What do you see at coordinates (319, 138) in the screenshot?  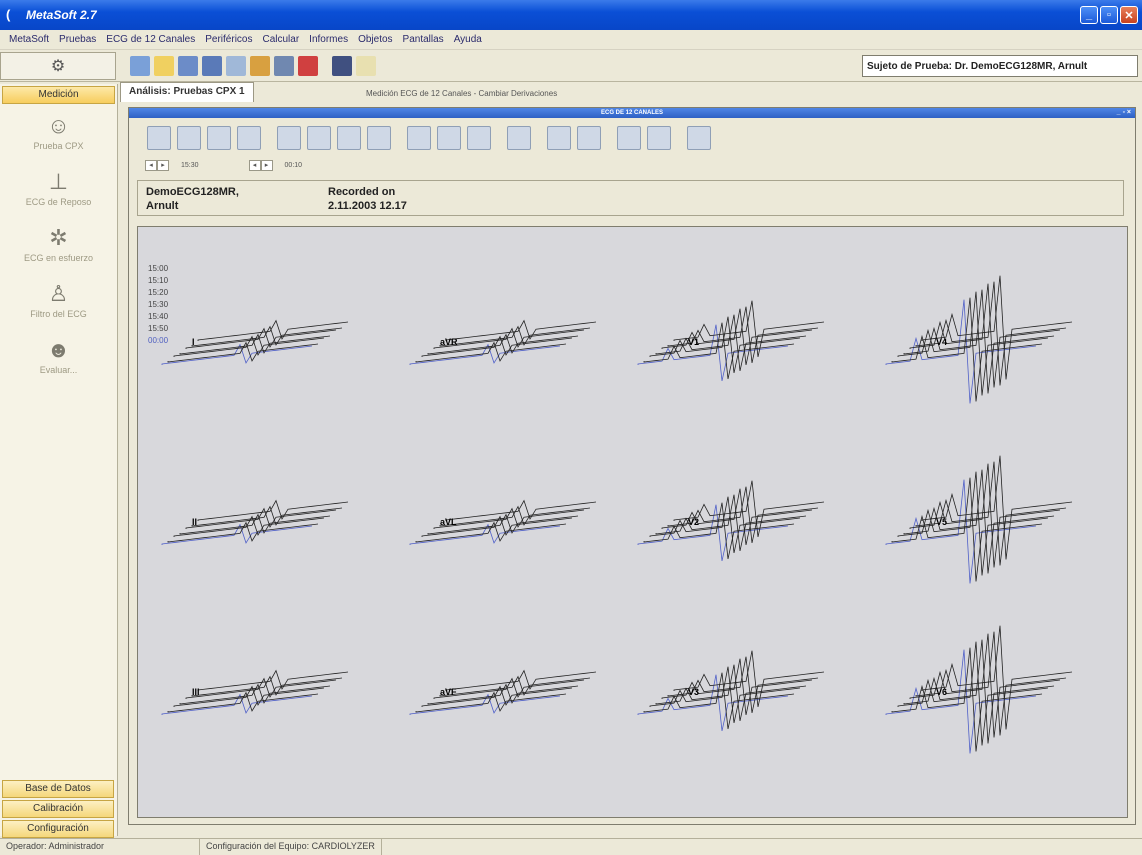 I see `average-icon` at bounding box center [319, 138].